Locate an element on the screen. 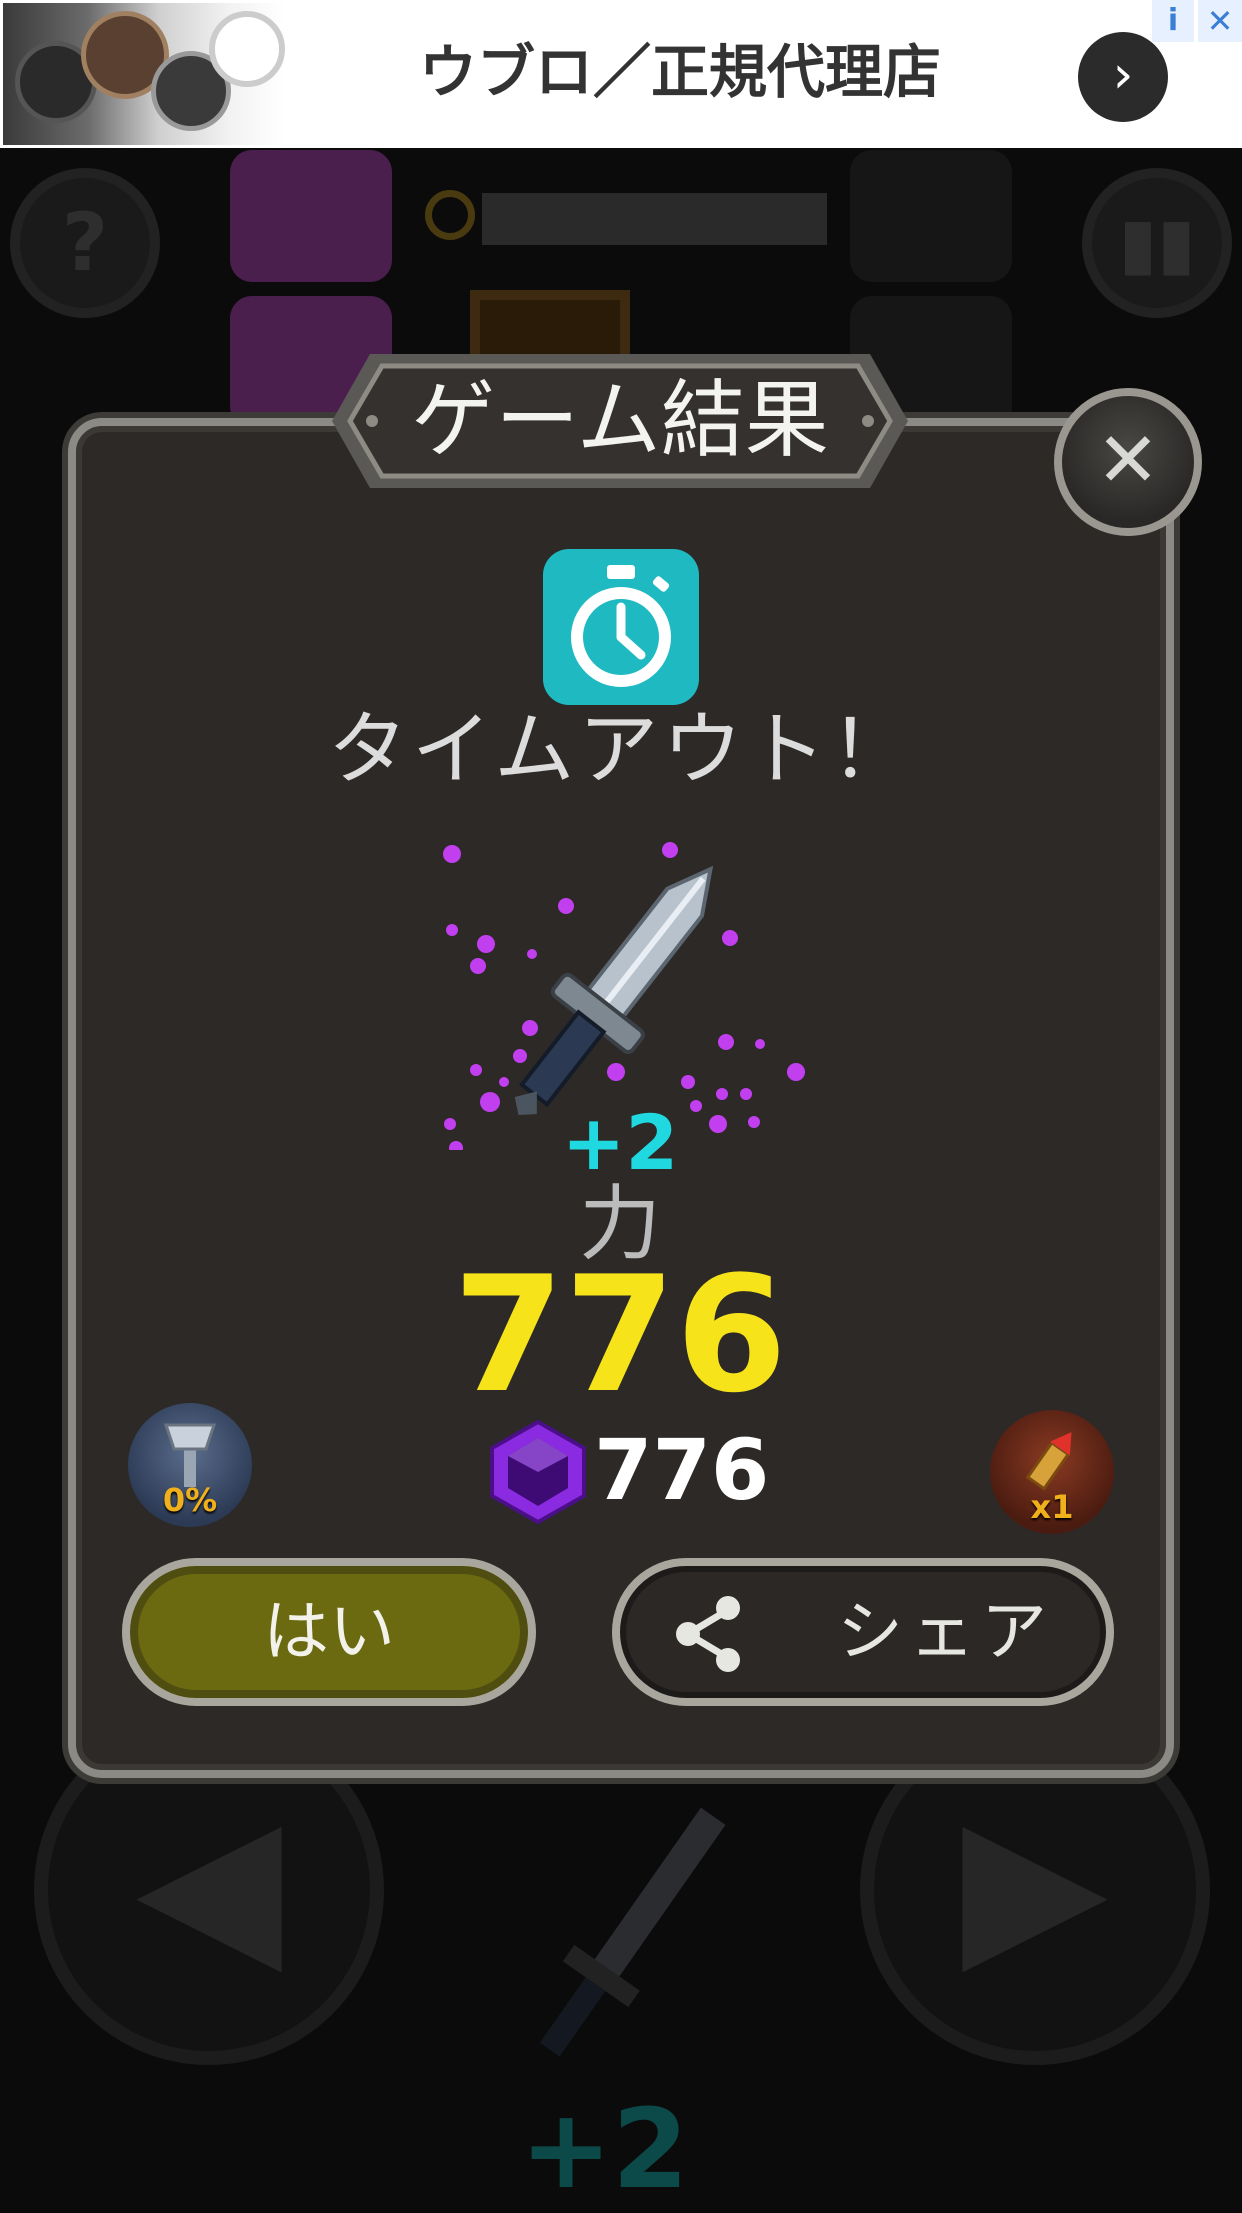 Image resolution: width=1242 pixels, height=2213 pixels. stat-value: 776 is located at coordinates (620, 1334).